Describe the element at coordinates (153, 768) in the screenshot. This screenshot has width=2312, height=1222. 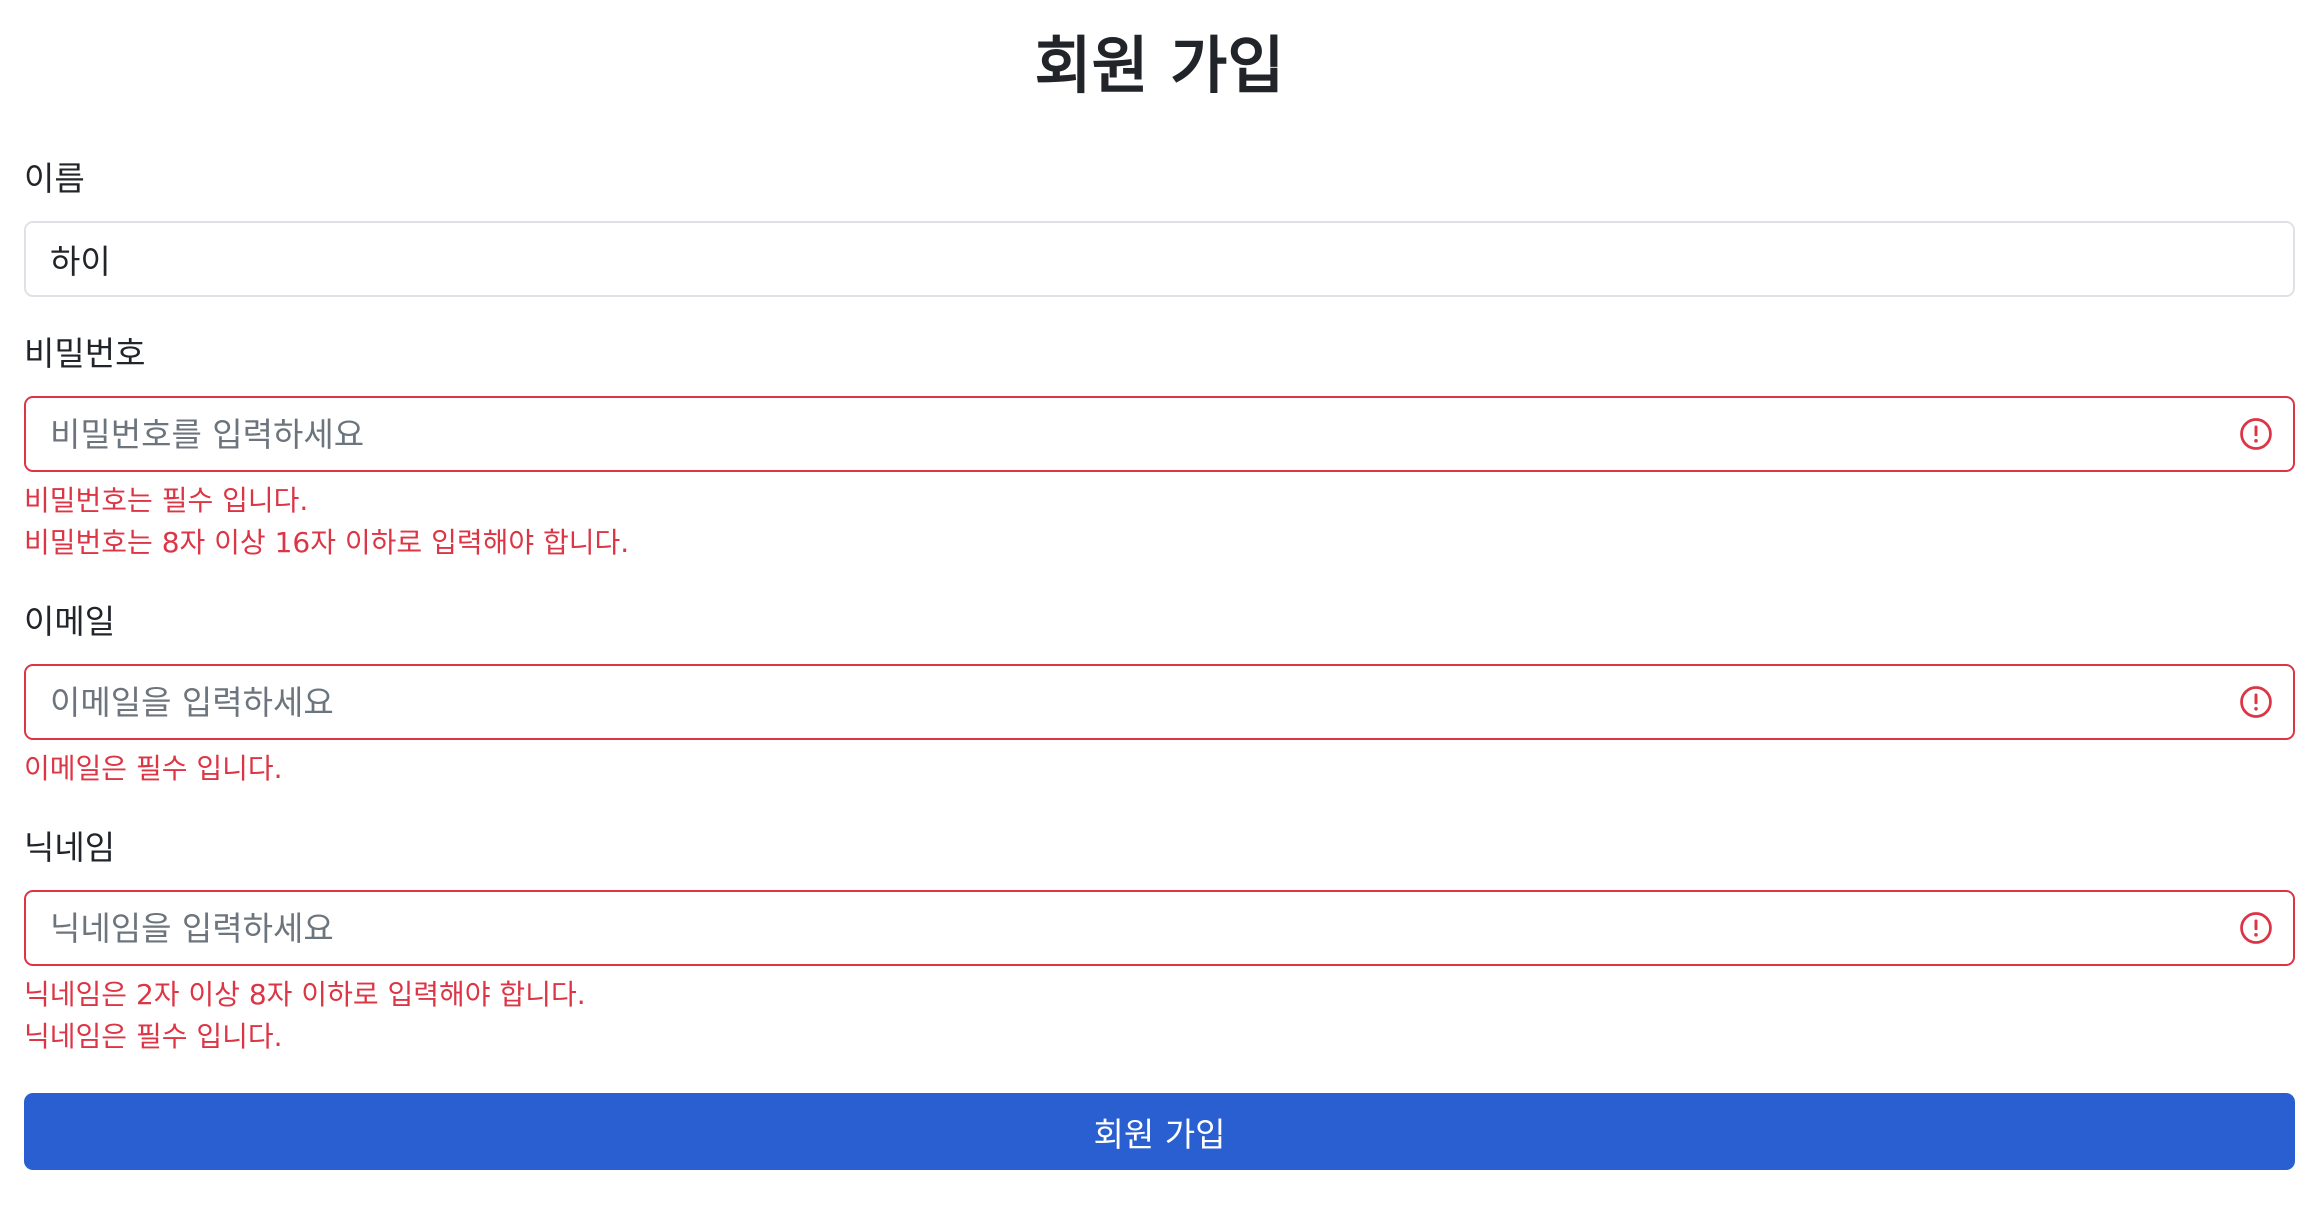
I see `email-error-required: 이메일은 필수 입니다.` at that location.